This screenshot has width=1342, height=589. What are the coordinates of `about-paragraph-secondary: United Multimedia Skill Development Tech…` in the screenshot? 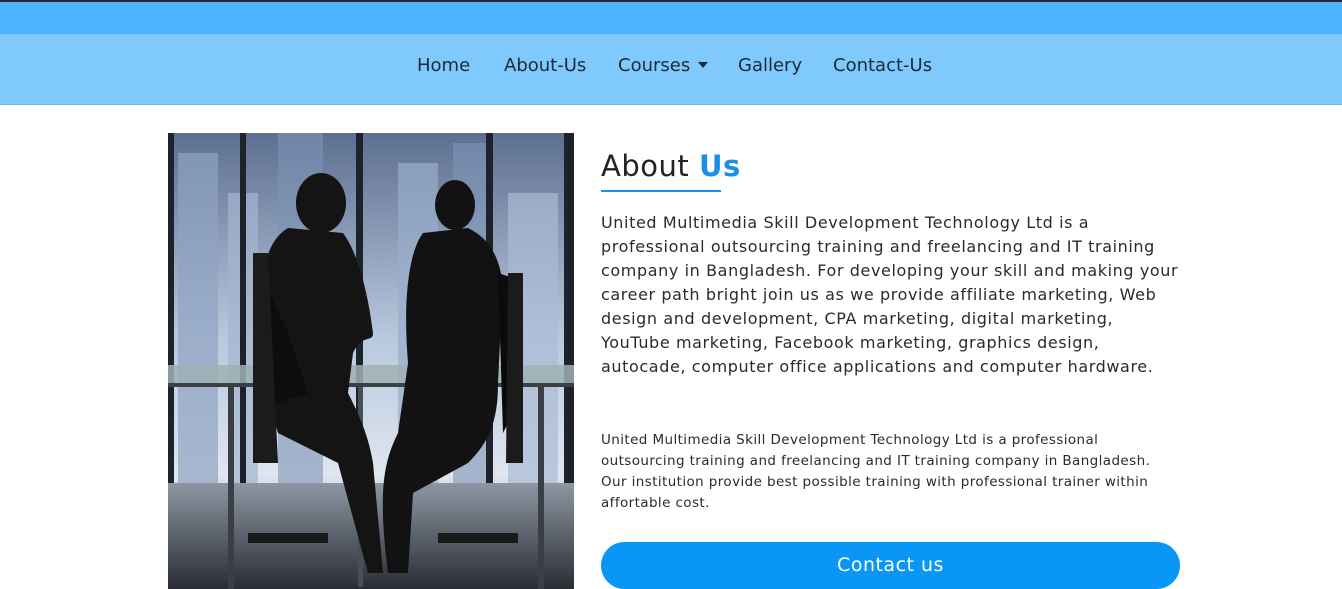 It's located at (876, 471).